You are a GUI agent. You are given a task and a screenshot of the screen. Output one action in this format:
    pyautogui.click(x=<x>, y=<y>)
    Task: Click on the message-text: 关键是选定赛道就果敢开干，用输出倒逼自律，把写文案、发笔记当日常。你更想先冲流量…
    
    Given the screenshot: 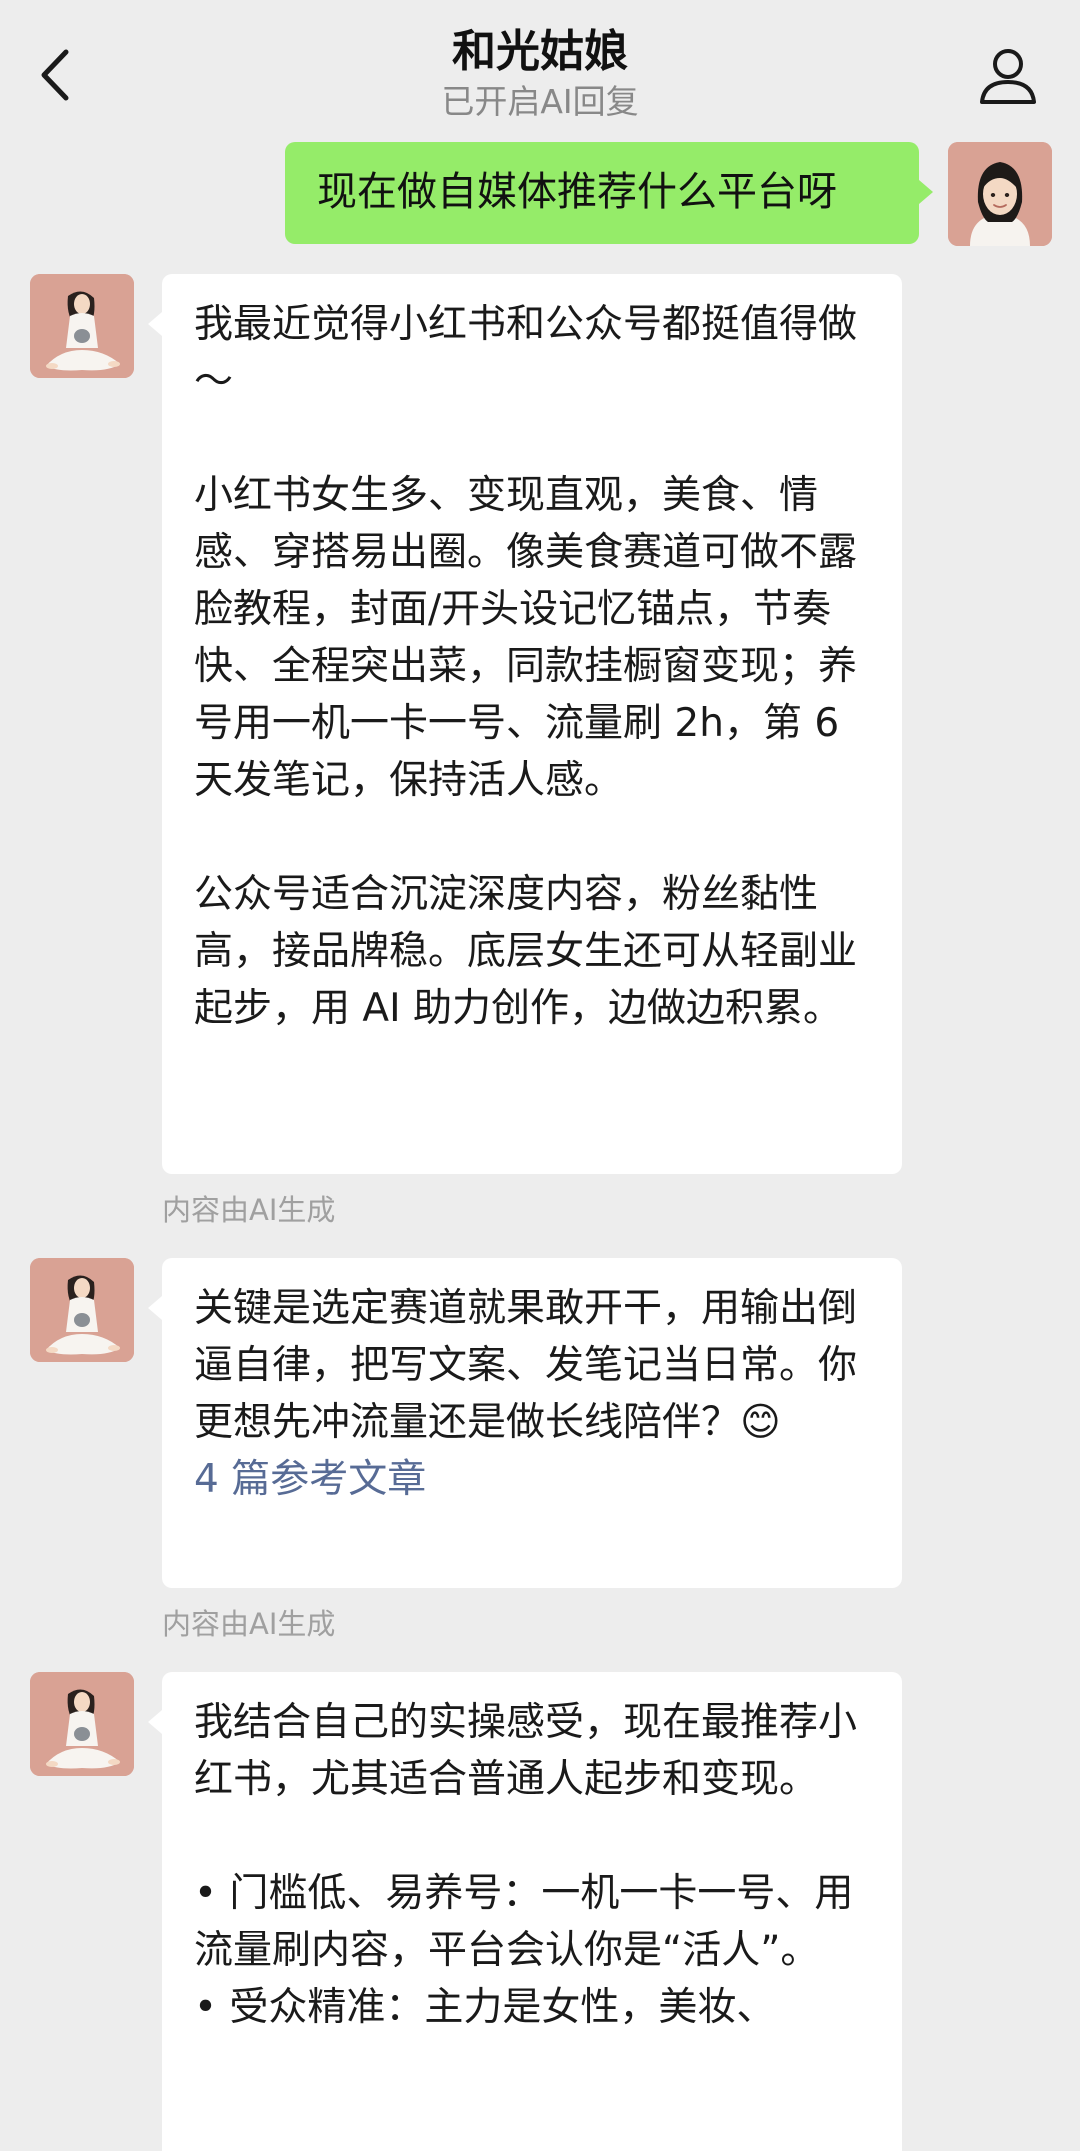 What is the action you would take?
    pyautogui.click(x=526, y=1365)
    